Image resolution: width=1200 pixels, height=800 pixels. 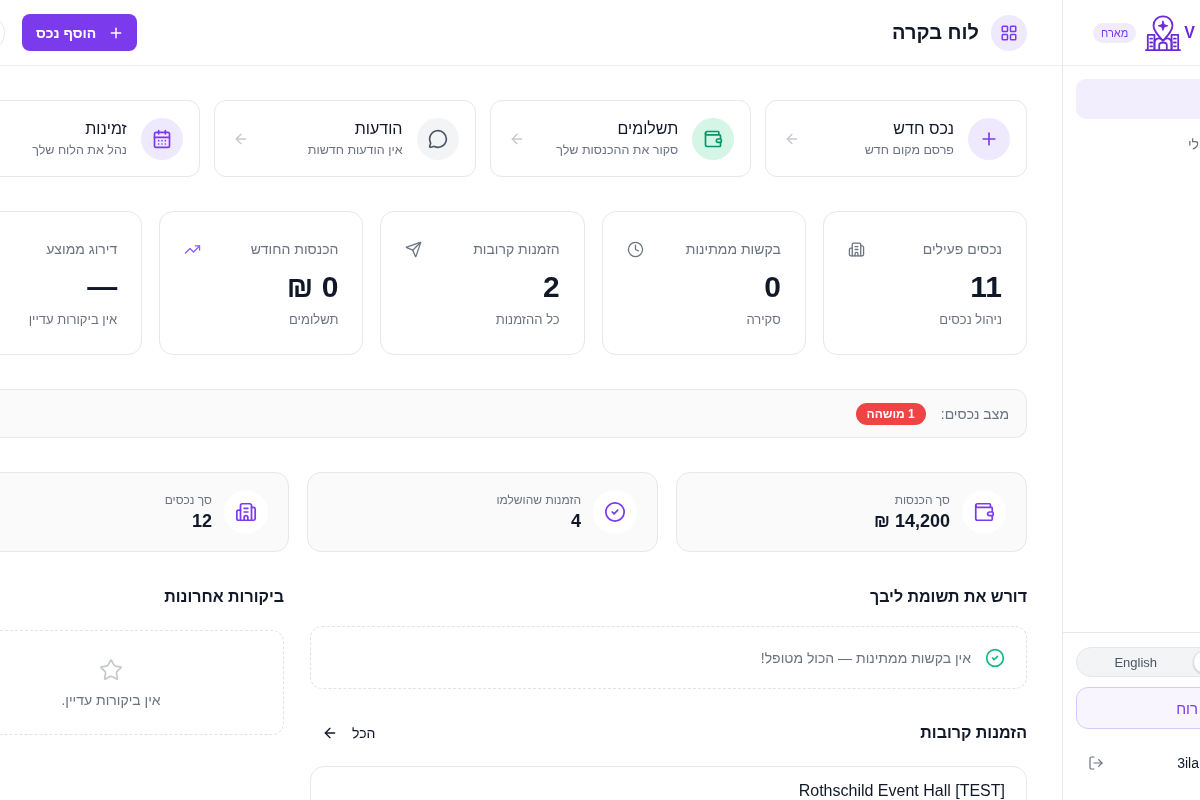 What do you see at coordinates (772, 287) in the screenshot?
I see `stat-value: 0` at bounding box center [772, 287].